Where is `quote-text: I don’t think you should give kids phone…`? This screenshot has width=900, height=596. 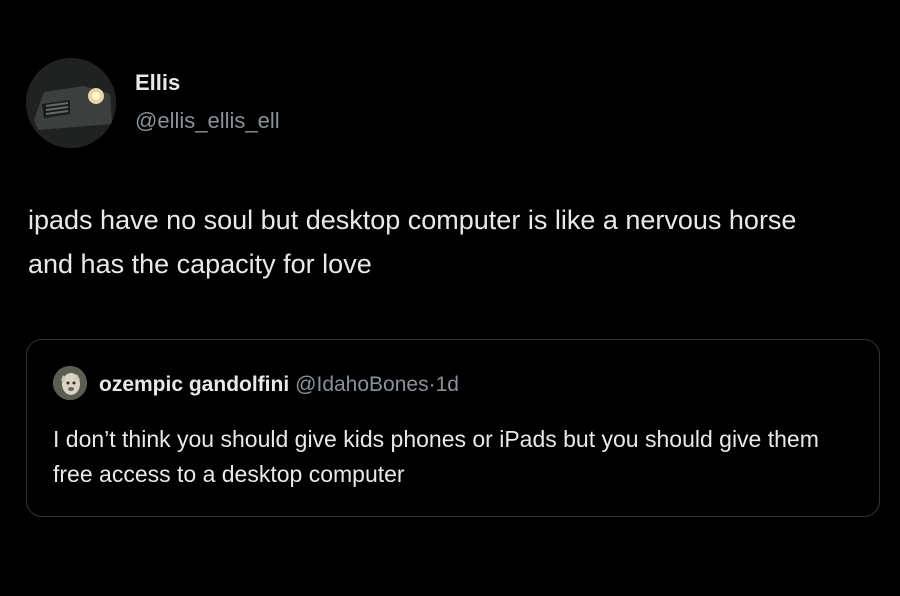 quote-text: I don’t think you should give kids phone… is located at coordinates (436, 456).